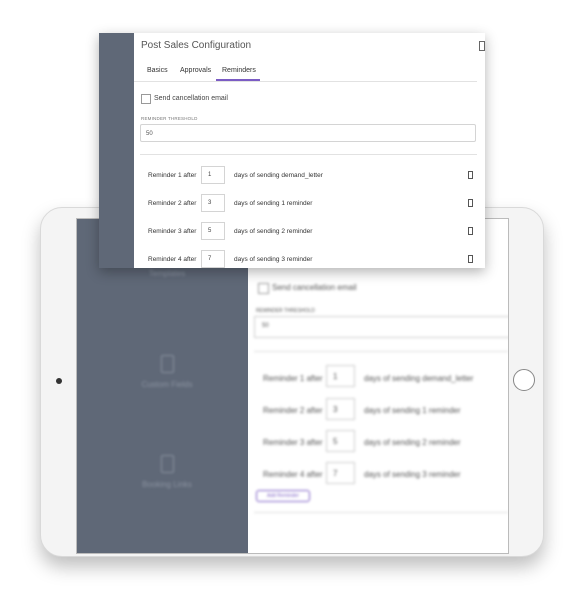 The width and height of the screenshot is (587, 593). I want to click on window-sidebar, so click(116, 150).